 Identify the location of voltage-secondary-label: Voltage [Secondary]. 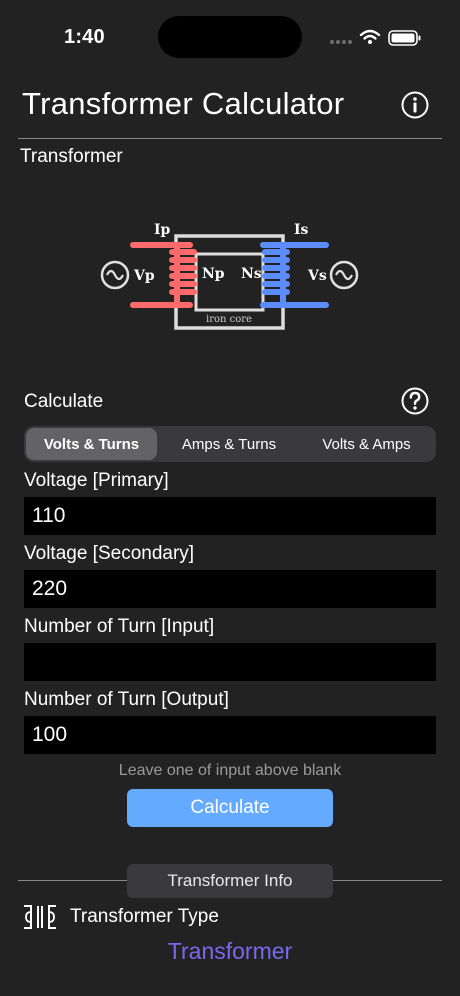
(109, 553).